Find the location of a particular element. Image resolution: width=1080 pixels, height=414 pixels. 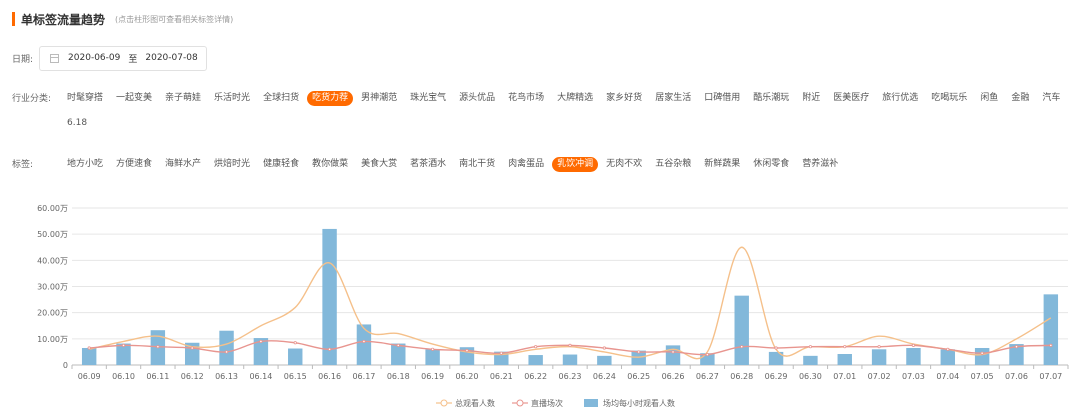

industry-chip: 汽车 is located at coordinates (1051, 98).